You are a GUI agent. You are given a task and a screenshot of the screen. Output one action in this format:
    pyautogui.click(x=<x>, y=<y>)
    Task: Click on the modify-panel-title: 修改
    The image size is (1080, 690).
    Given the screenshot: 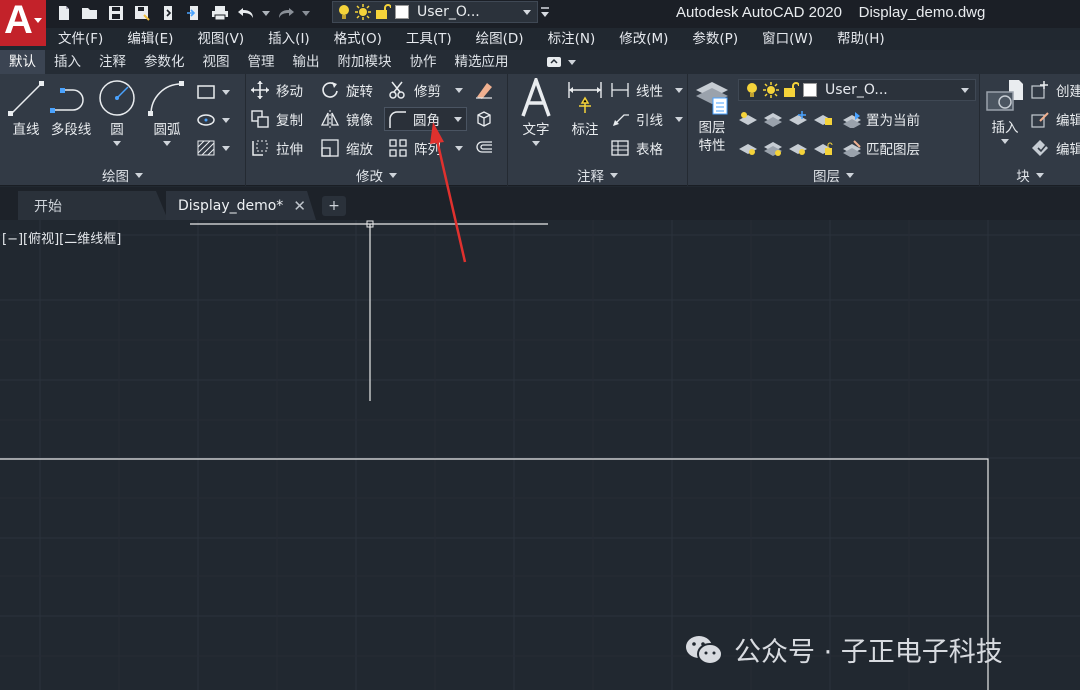 What is the action you would take?
    pyautogui.click(x=376, y=175)
    